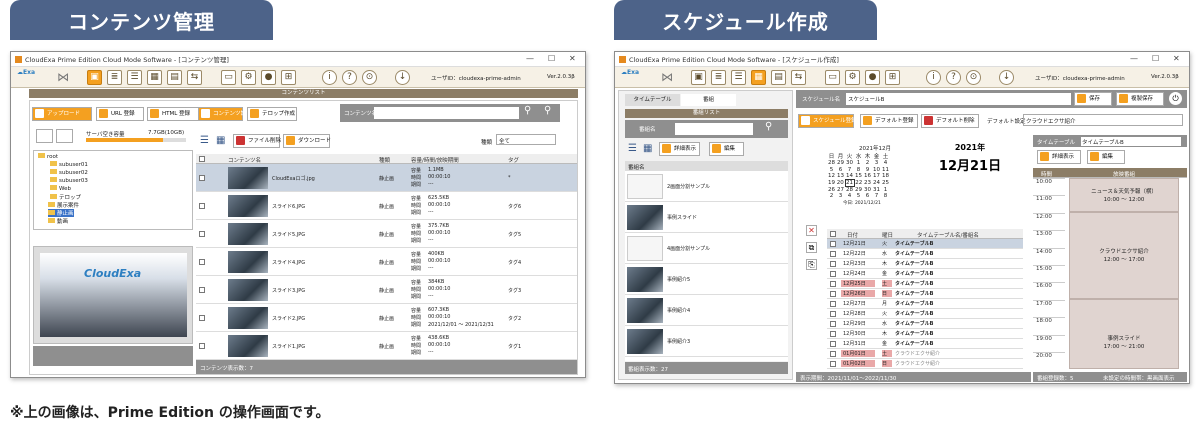 The image size is (1200, 426). Describe the element at coordinates (526, 139) in the screenshot. I see `type-select: 全て` at that location.